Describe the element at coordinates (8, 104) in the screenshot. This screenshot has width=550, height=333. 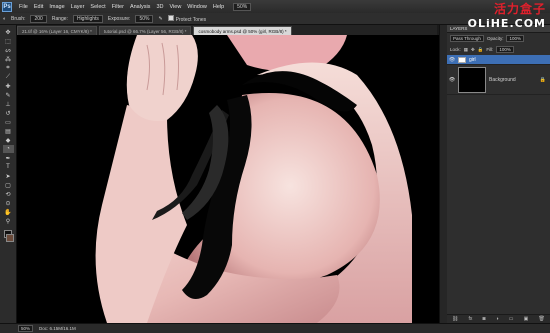
I see `clone-stamp-tool-icon: ⊥` at that location.